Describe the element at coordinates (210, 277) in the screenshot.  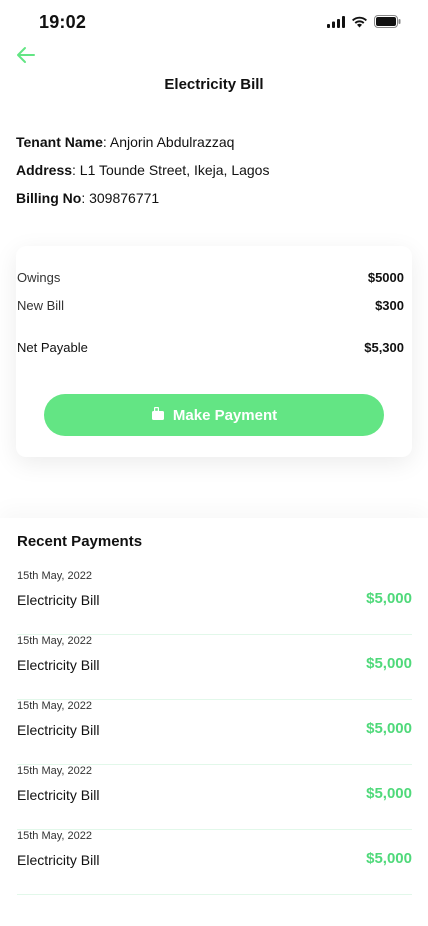
I see `owings-row: Owings $5000` at that location.